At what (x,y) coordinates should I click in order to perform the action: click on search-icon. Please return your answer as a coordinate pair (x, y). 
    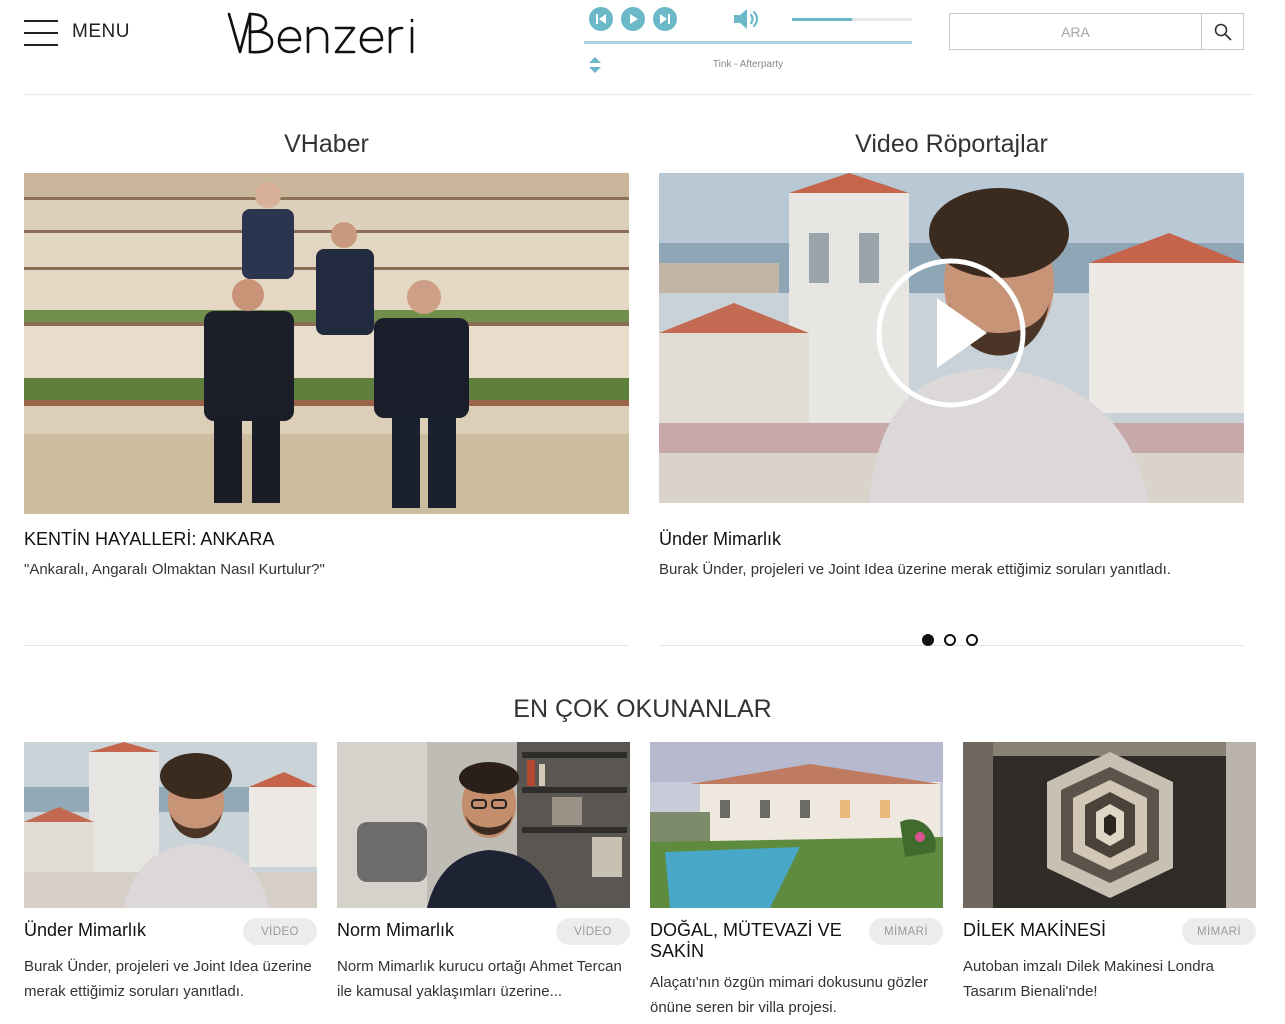
    Looking at the image, I should click on (1222, 31).